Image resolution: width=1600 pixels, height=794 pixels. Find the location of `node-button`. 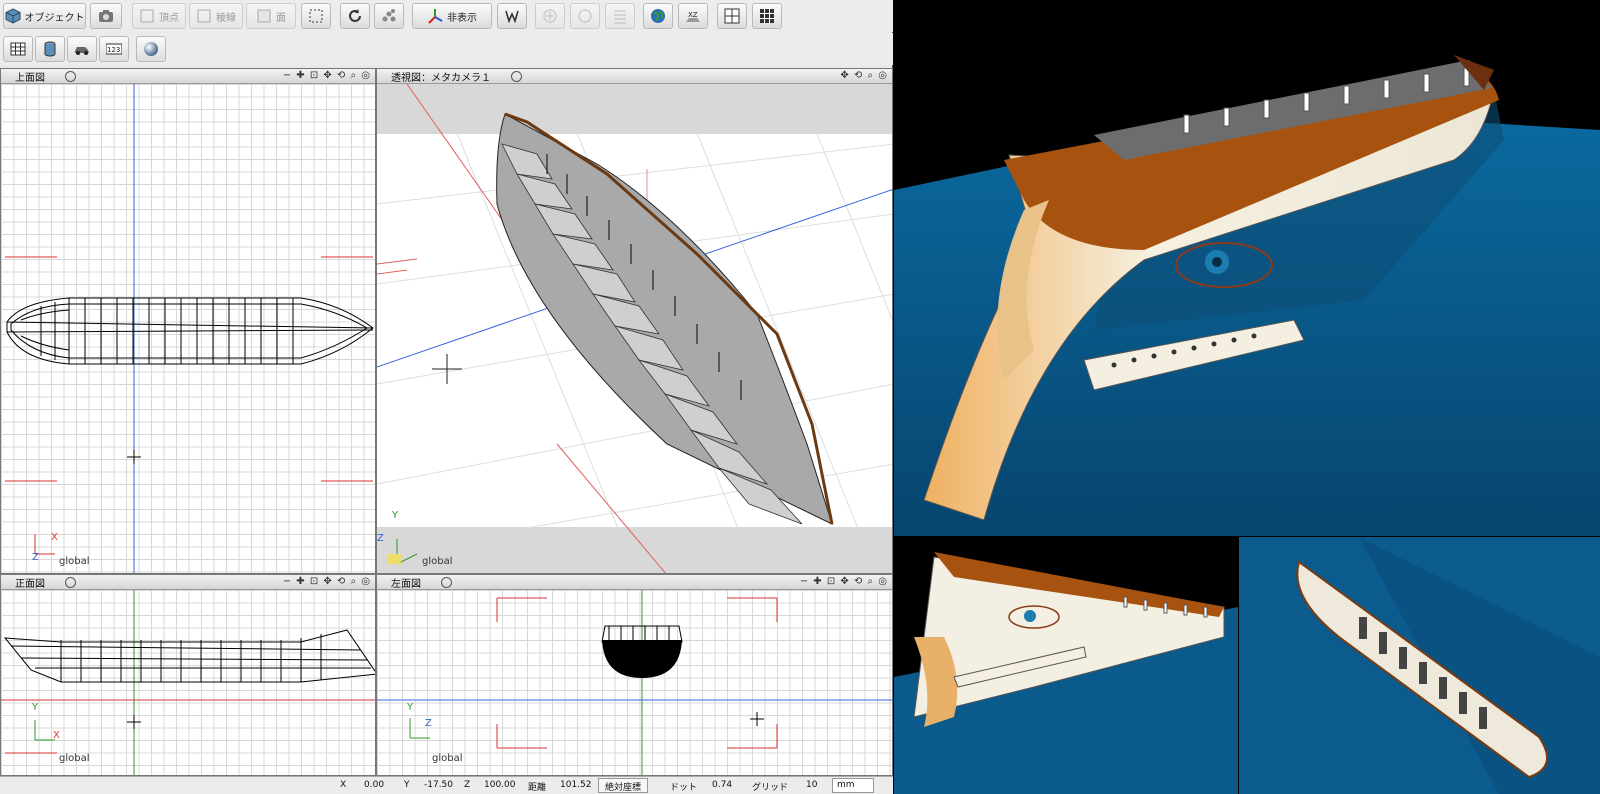

node-button is located at coordinates (389, 16).